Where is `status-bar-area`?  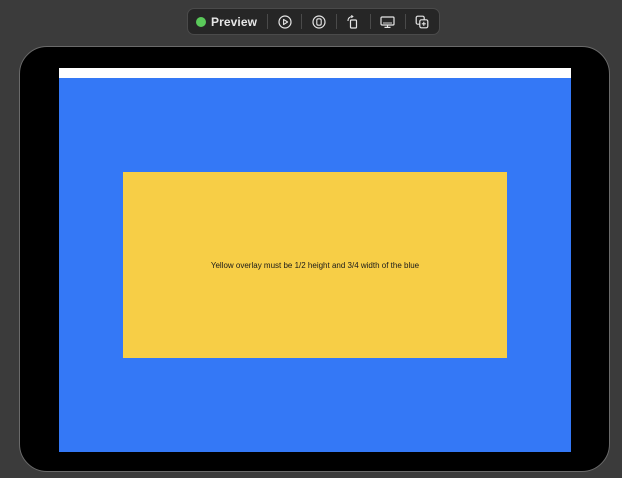
status-bar-area is located at coordinates (315, 73).